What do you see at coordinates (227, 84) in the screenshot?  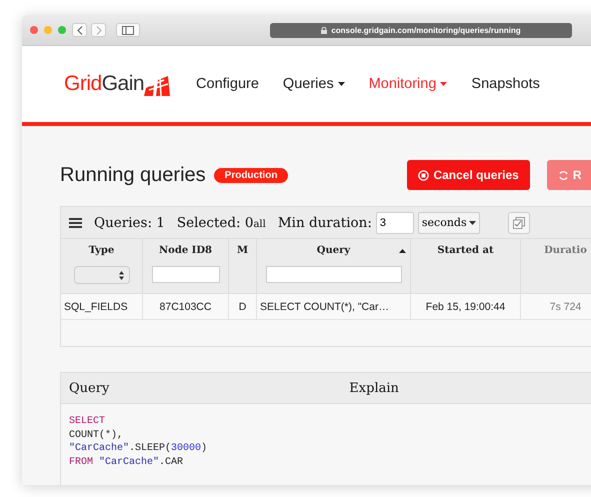 I see `nav-menu-item: Configure` at bounding box center [227, 84].